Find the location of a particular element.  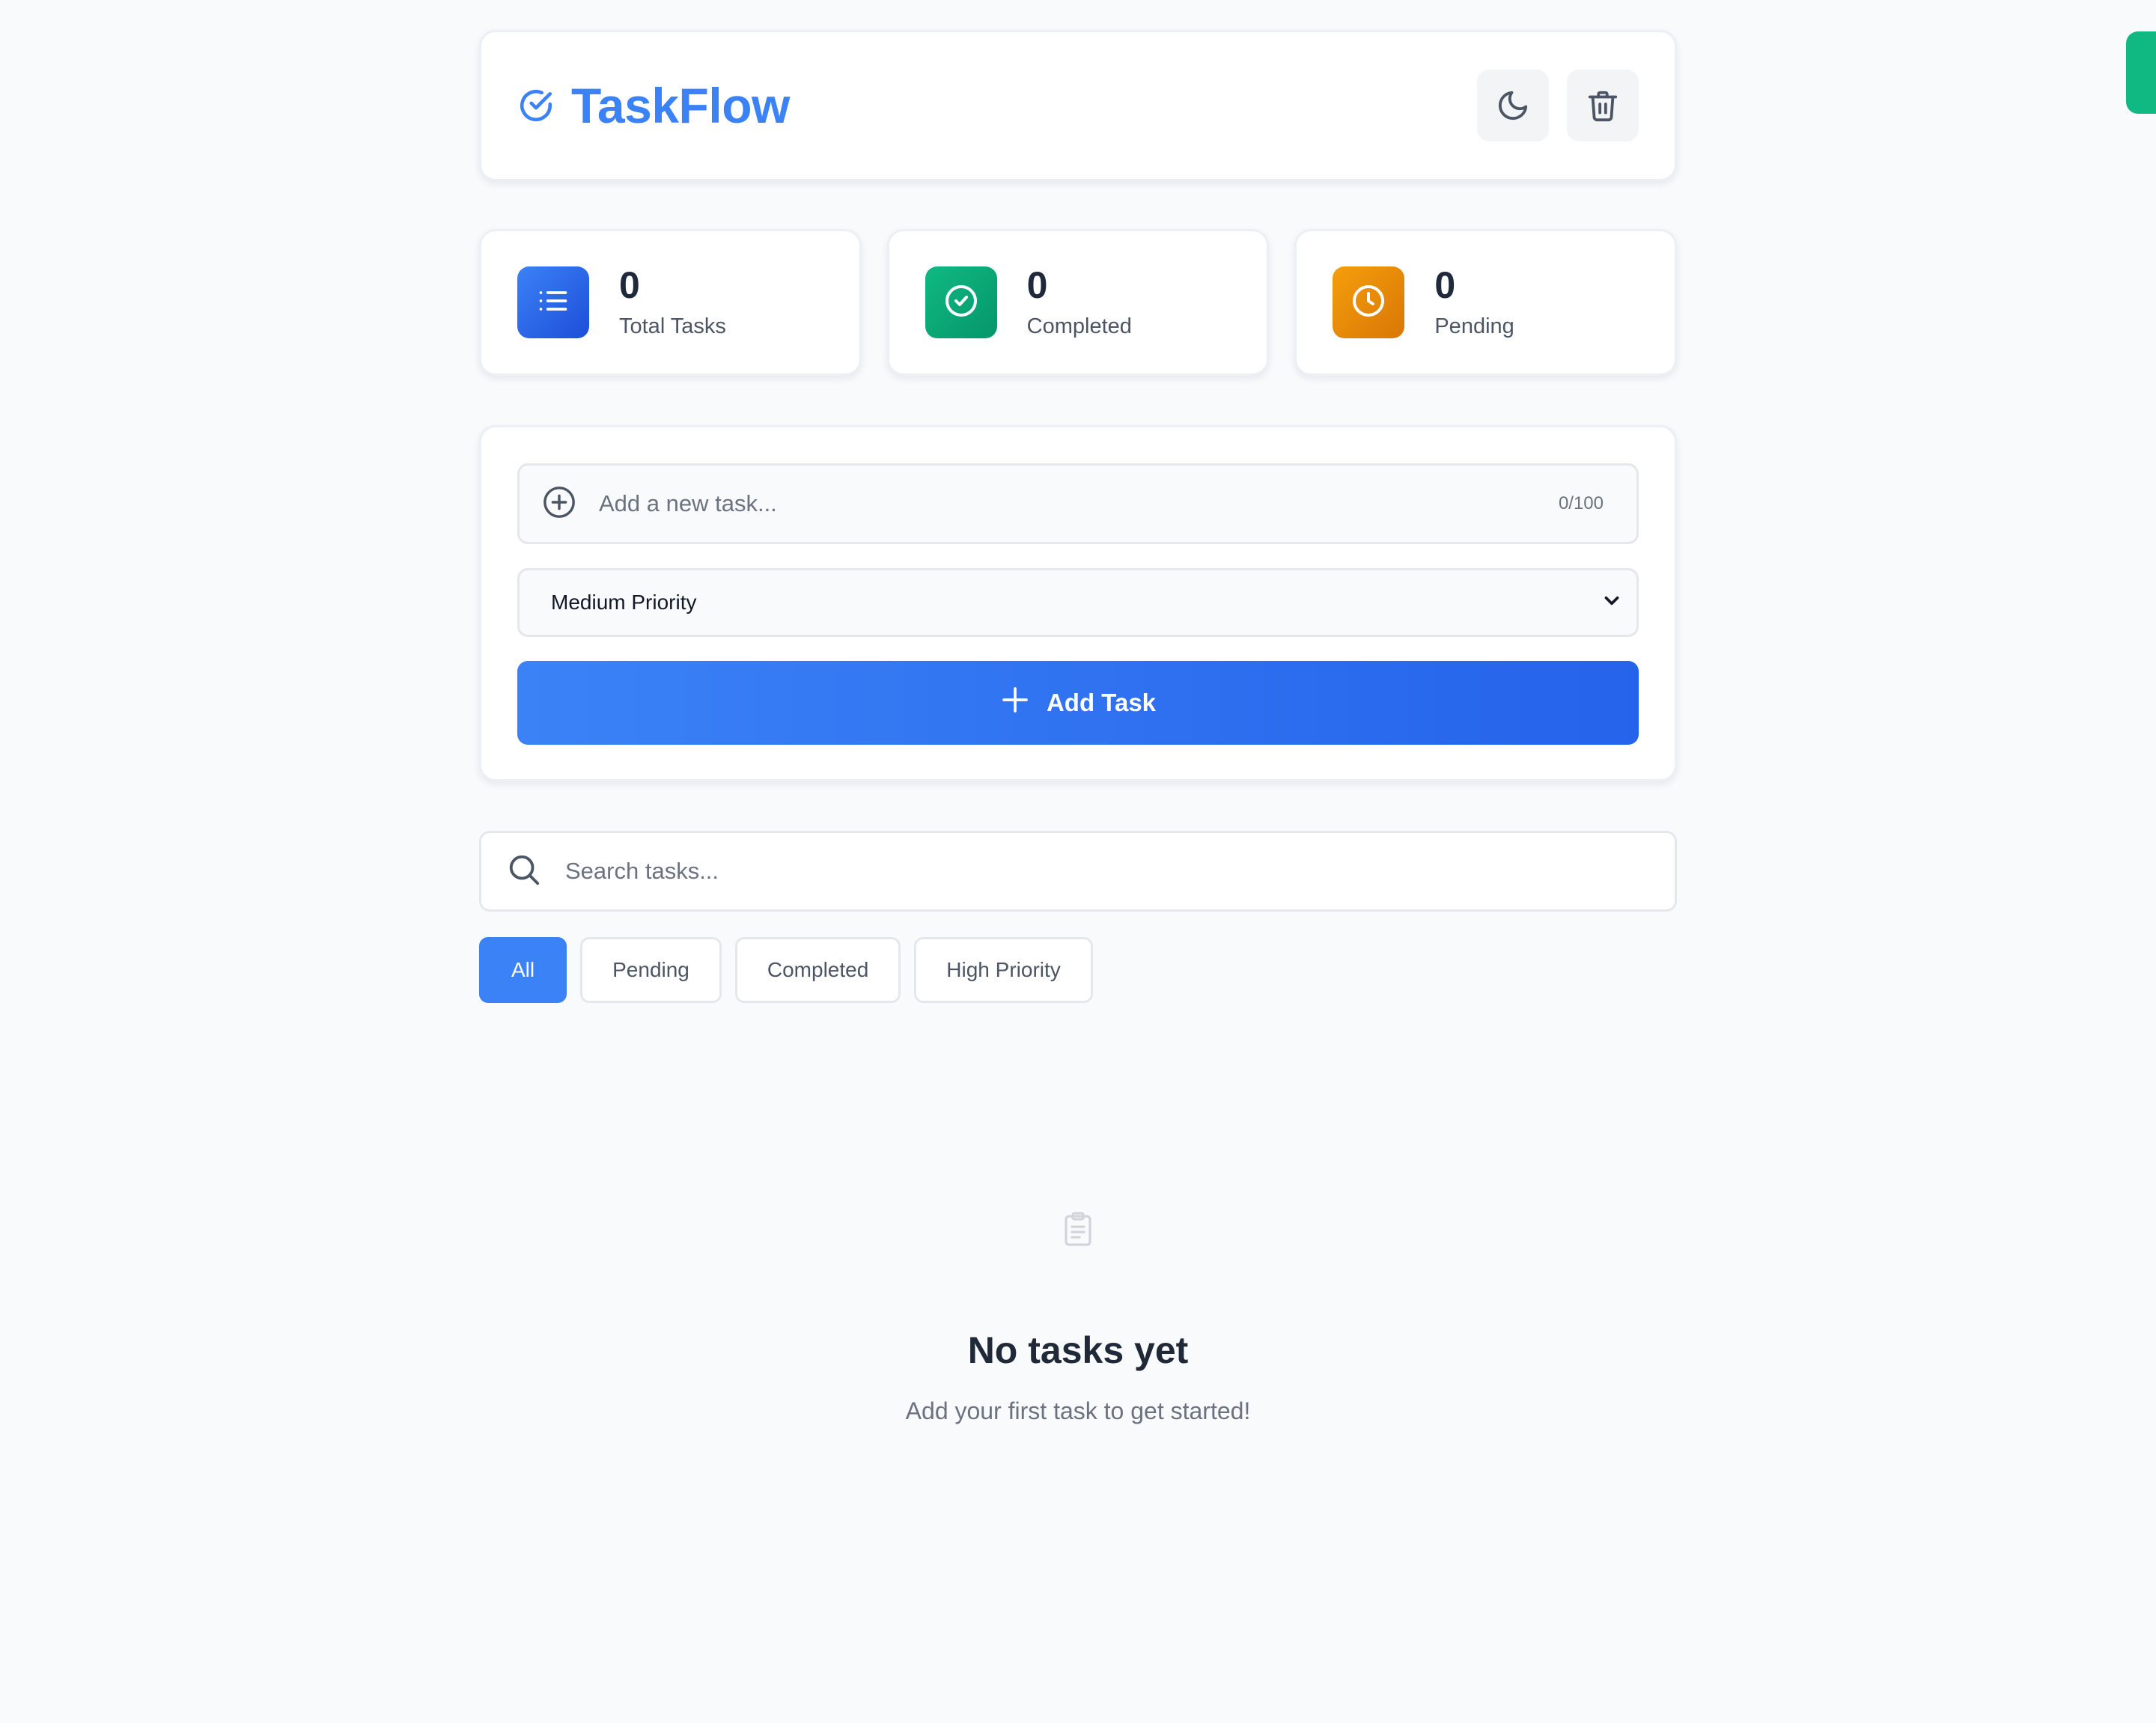

add-task-button: Add Task is located at coordinates (1078, 703).